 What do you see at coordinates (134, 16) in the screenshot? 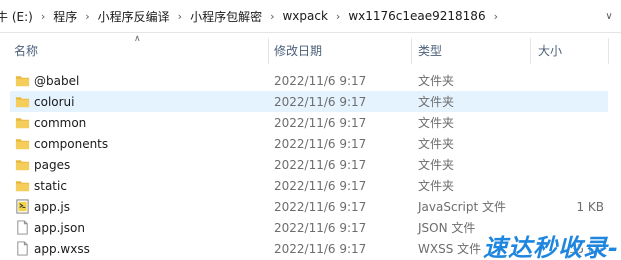
I see `breadcrumb-decompile: 小程序反编译` at bounding box center [134, 16].